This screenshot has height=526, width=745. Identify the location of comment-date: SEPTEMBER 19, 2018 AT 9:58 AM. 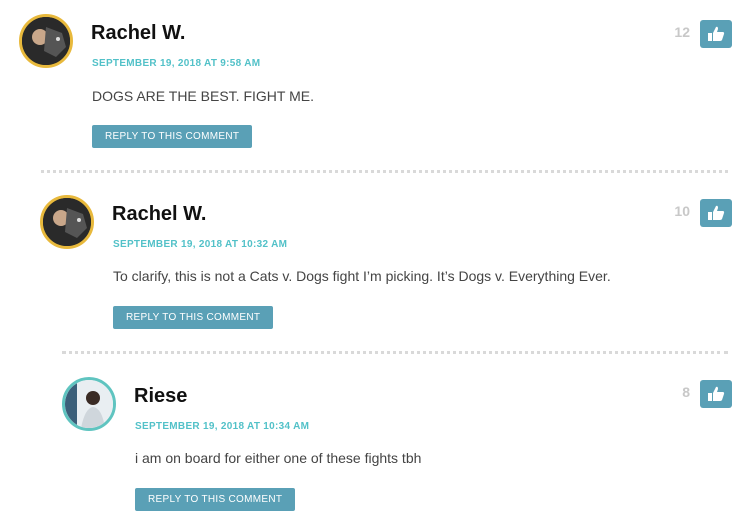
(176, 63).